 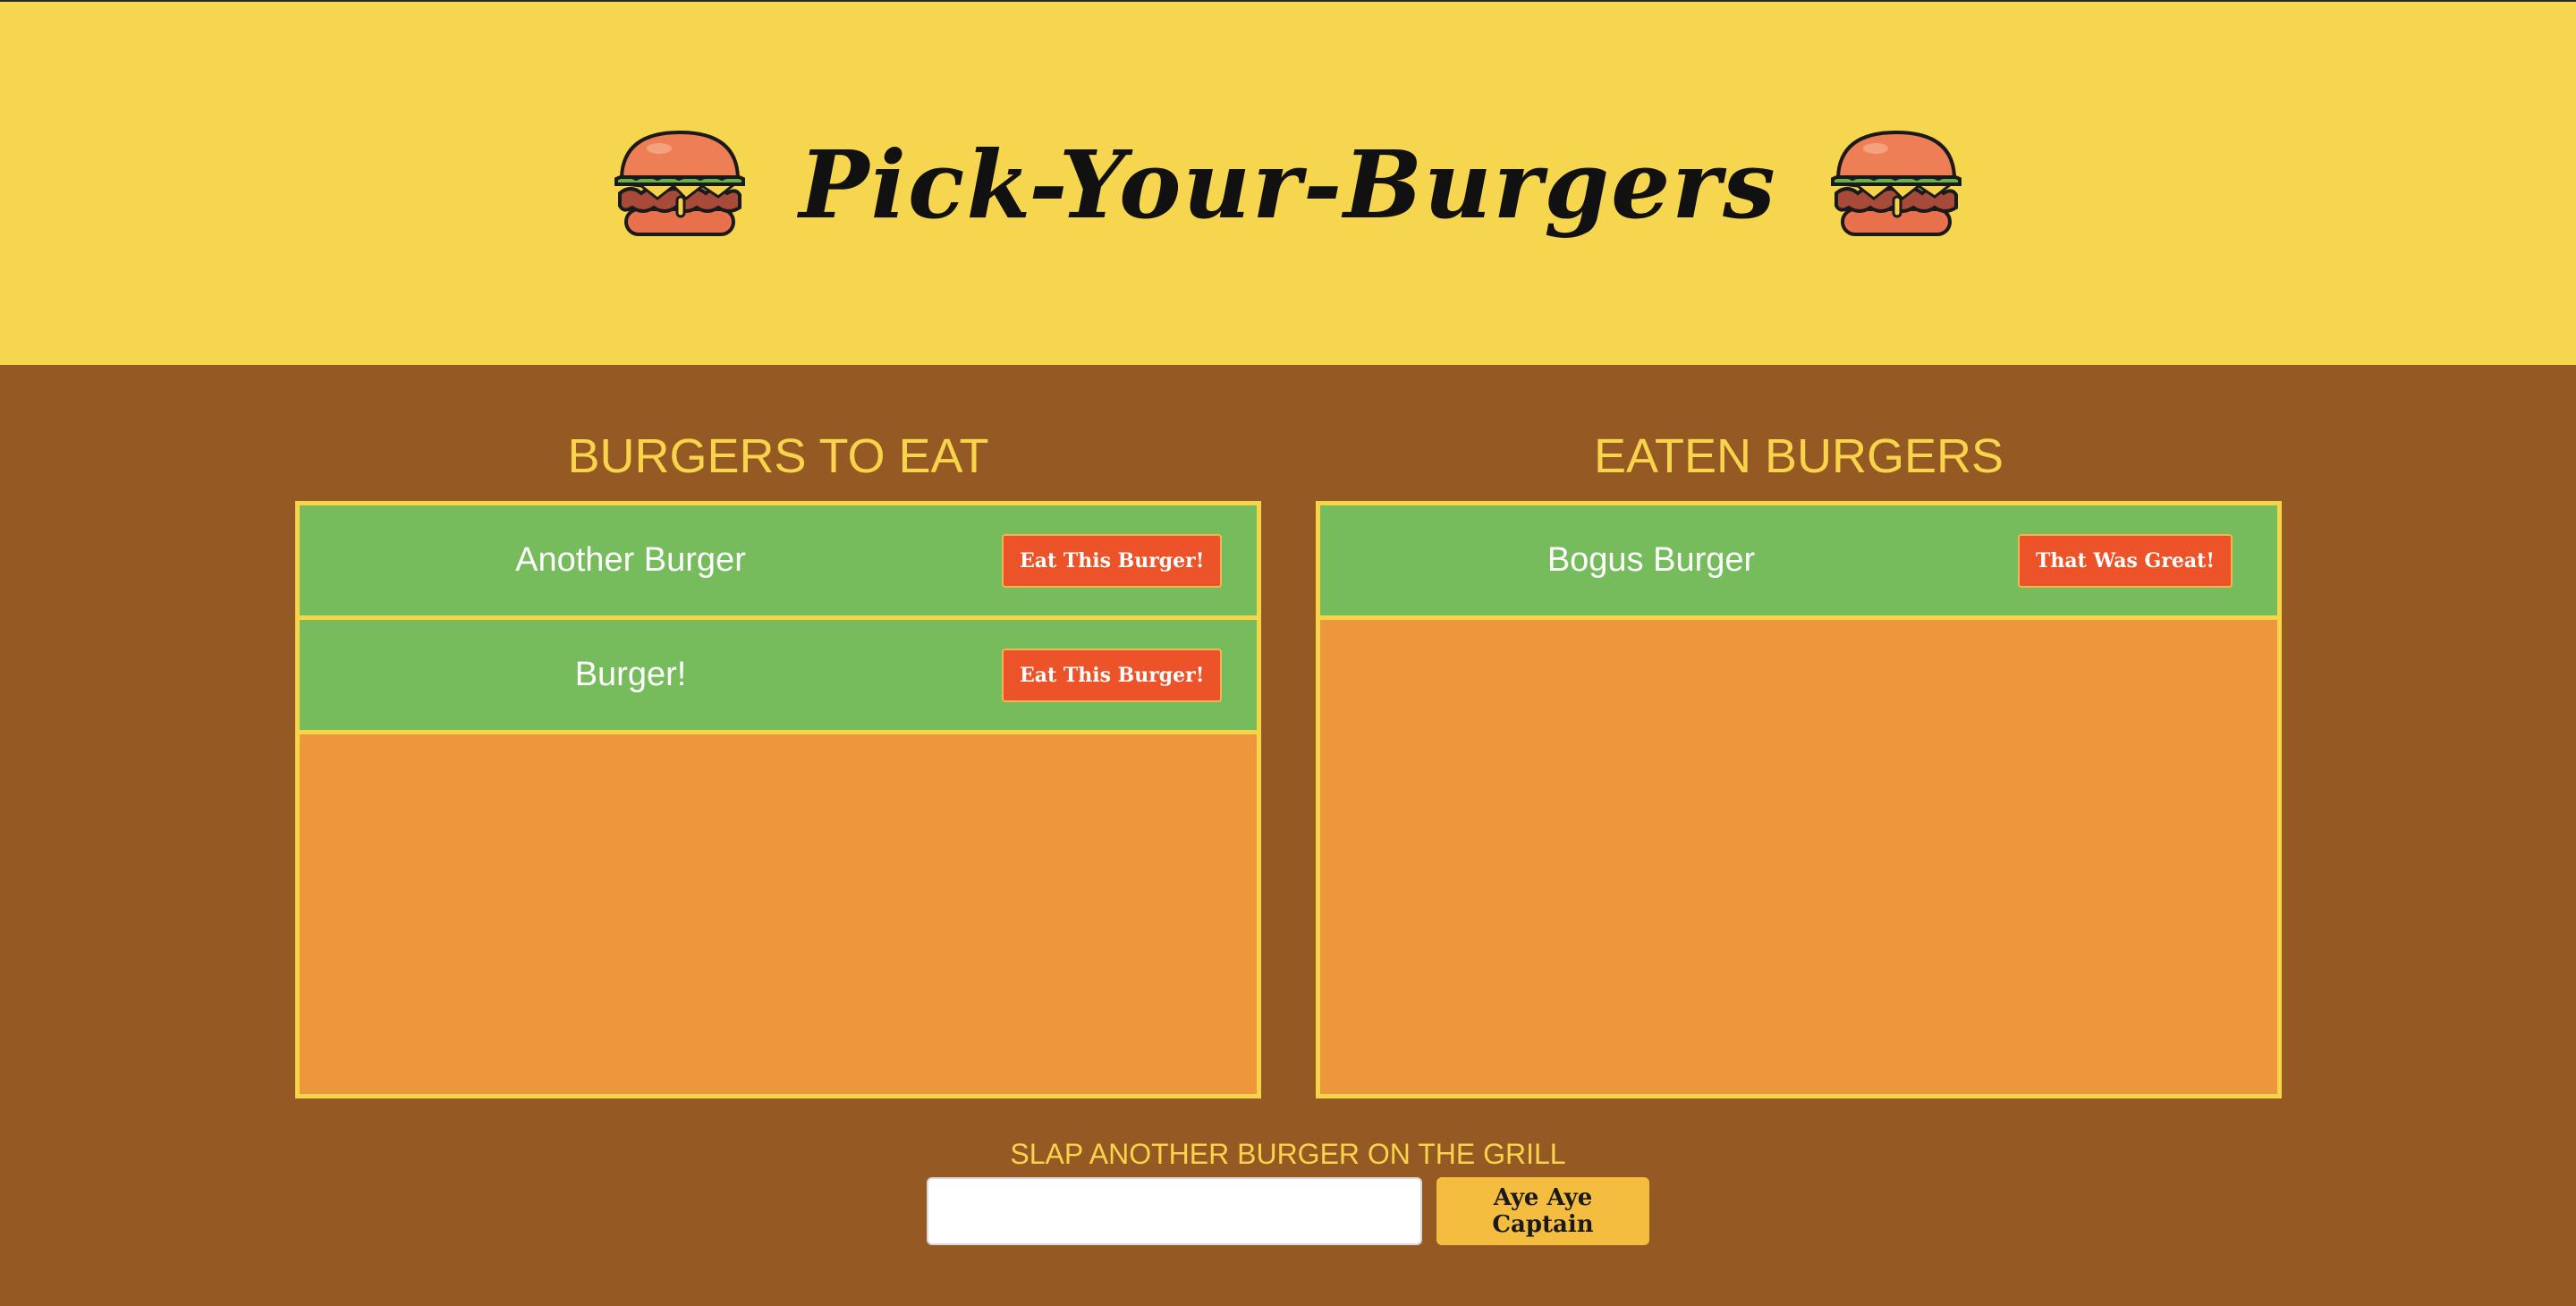 What do you see at coordinates (630, 560) in the screenshot?
I see `burger-name: Another Burger` at bounding box center [630, 560].